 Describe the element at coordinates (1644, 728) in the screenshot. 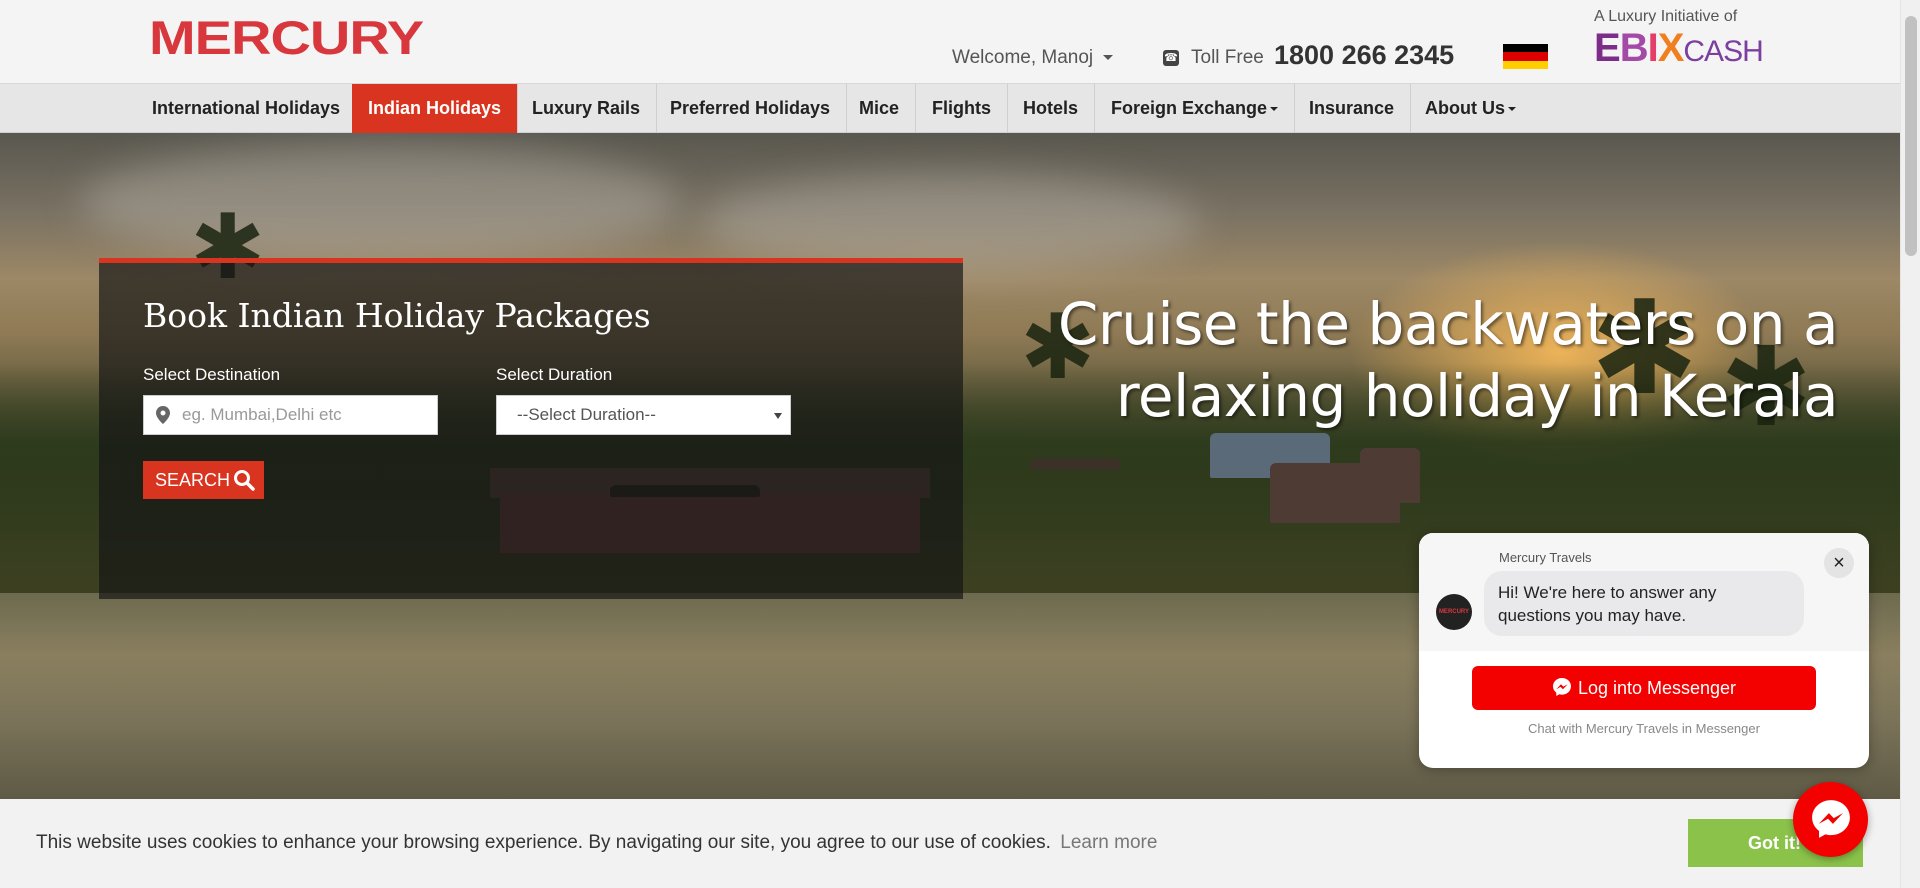

I see `chat-footer-text: Chat with Mercury Travels in Messenger` at that location.